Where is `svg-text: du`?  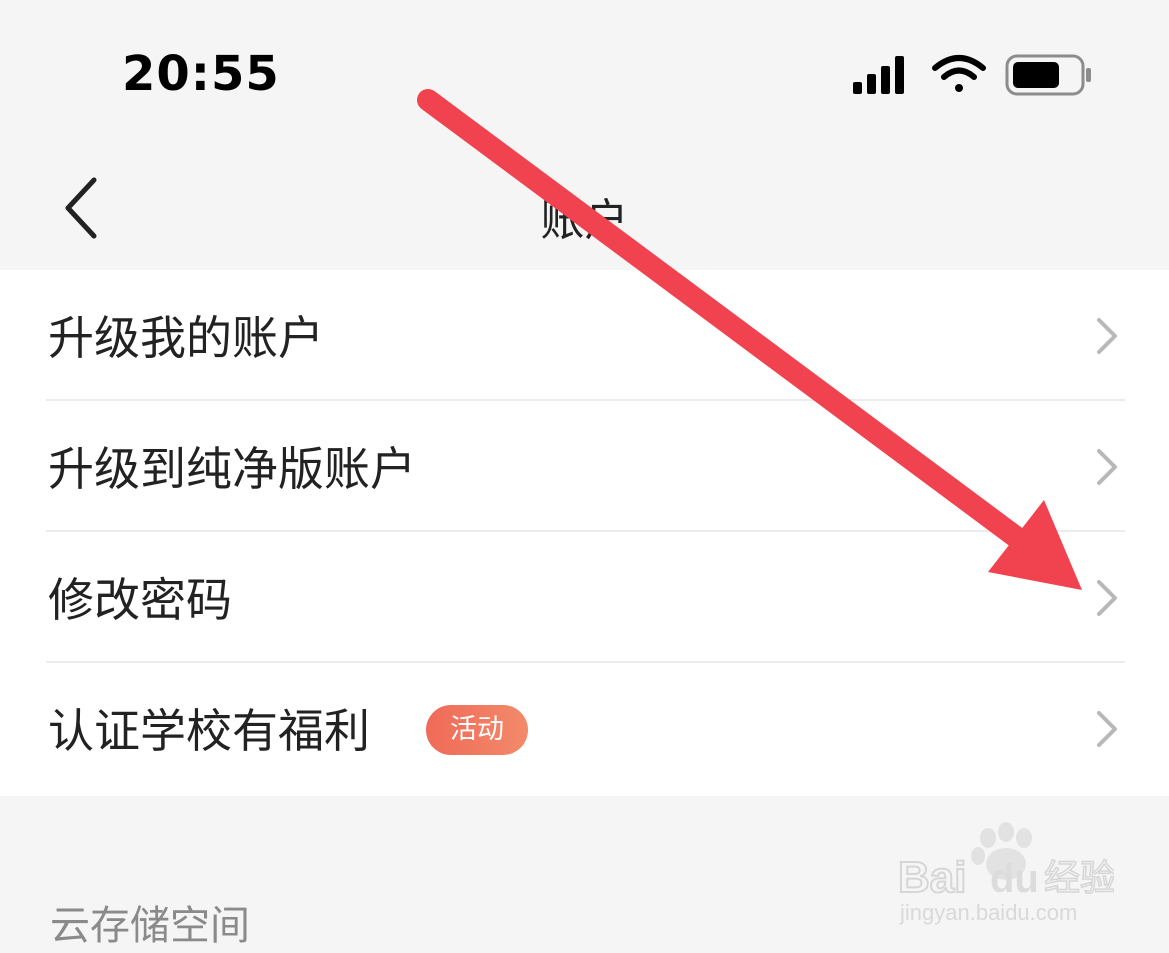 svg-text: du is located at coordinates (1014, 879).